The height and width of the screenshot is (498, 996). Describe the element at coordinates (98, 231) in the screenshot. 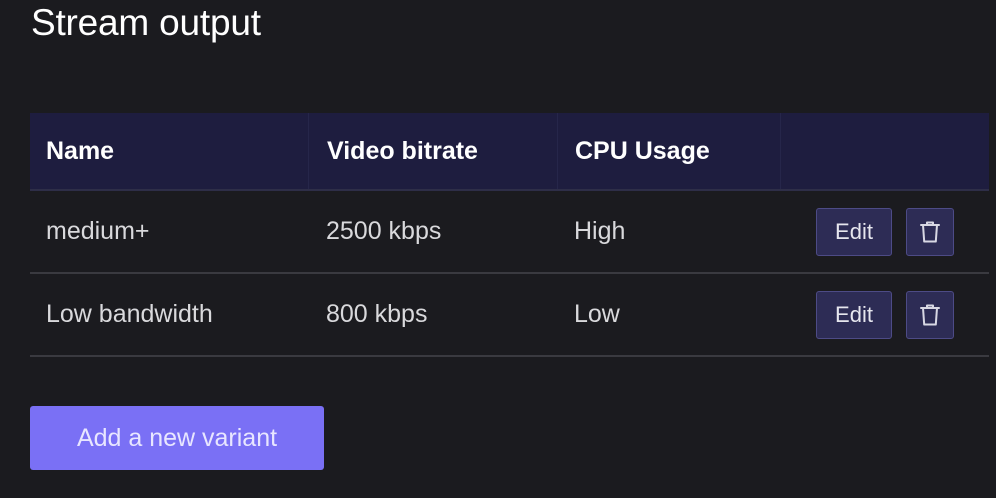

I see `variant-name: medium+` at that location.